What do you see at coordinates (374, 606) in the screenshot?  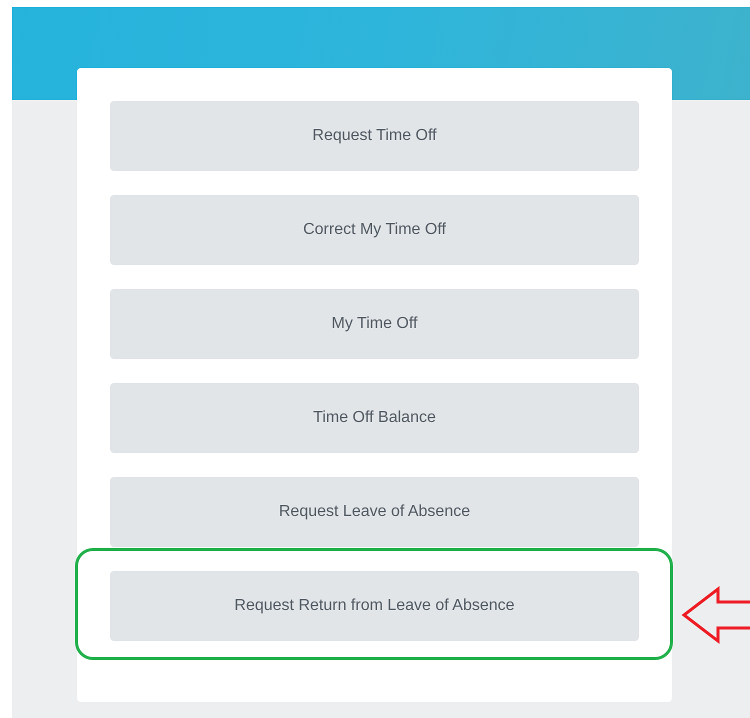 I see `action-button: Request Return from Leave of Absence` at bounding box center [374, 606].